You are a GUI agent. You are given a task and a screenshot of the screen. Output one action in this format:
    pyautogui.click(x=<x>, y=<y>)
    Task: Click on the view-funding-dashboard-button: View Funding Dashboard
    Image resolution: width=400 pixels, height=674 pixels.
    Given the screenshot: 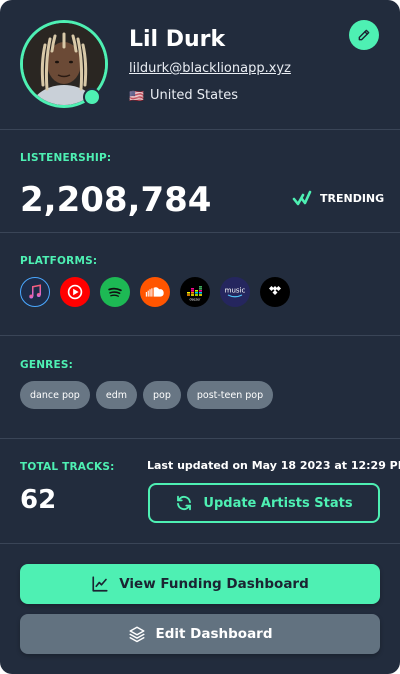 What is the action you would take?
    pyautogui.click(x=200, y=584)
    